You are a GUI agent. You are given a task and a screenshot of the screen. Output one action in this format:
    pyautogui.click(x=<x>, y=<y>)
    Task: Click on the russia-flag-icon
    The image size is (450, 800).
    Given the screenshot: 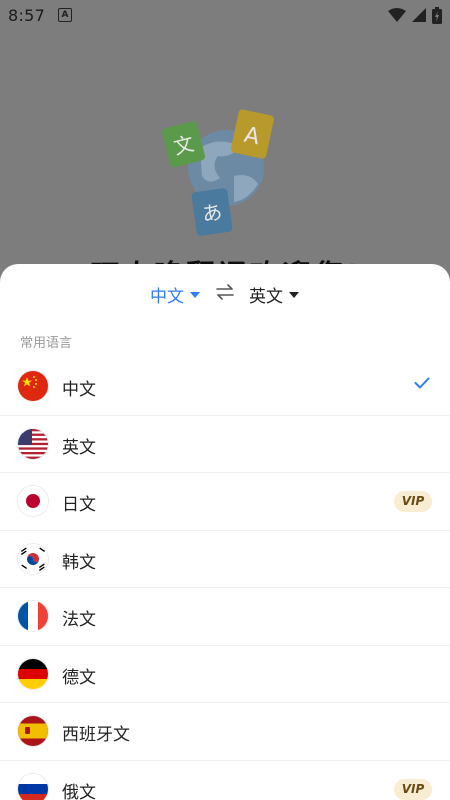 What is the action you would take?
    pyautogui.click(x=33, y=786)
    